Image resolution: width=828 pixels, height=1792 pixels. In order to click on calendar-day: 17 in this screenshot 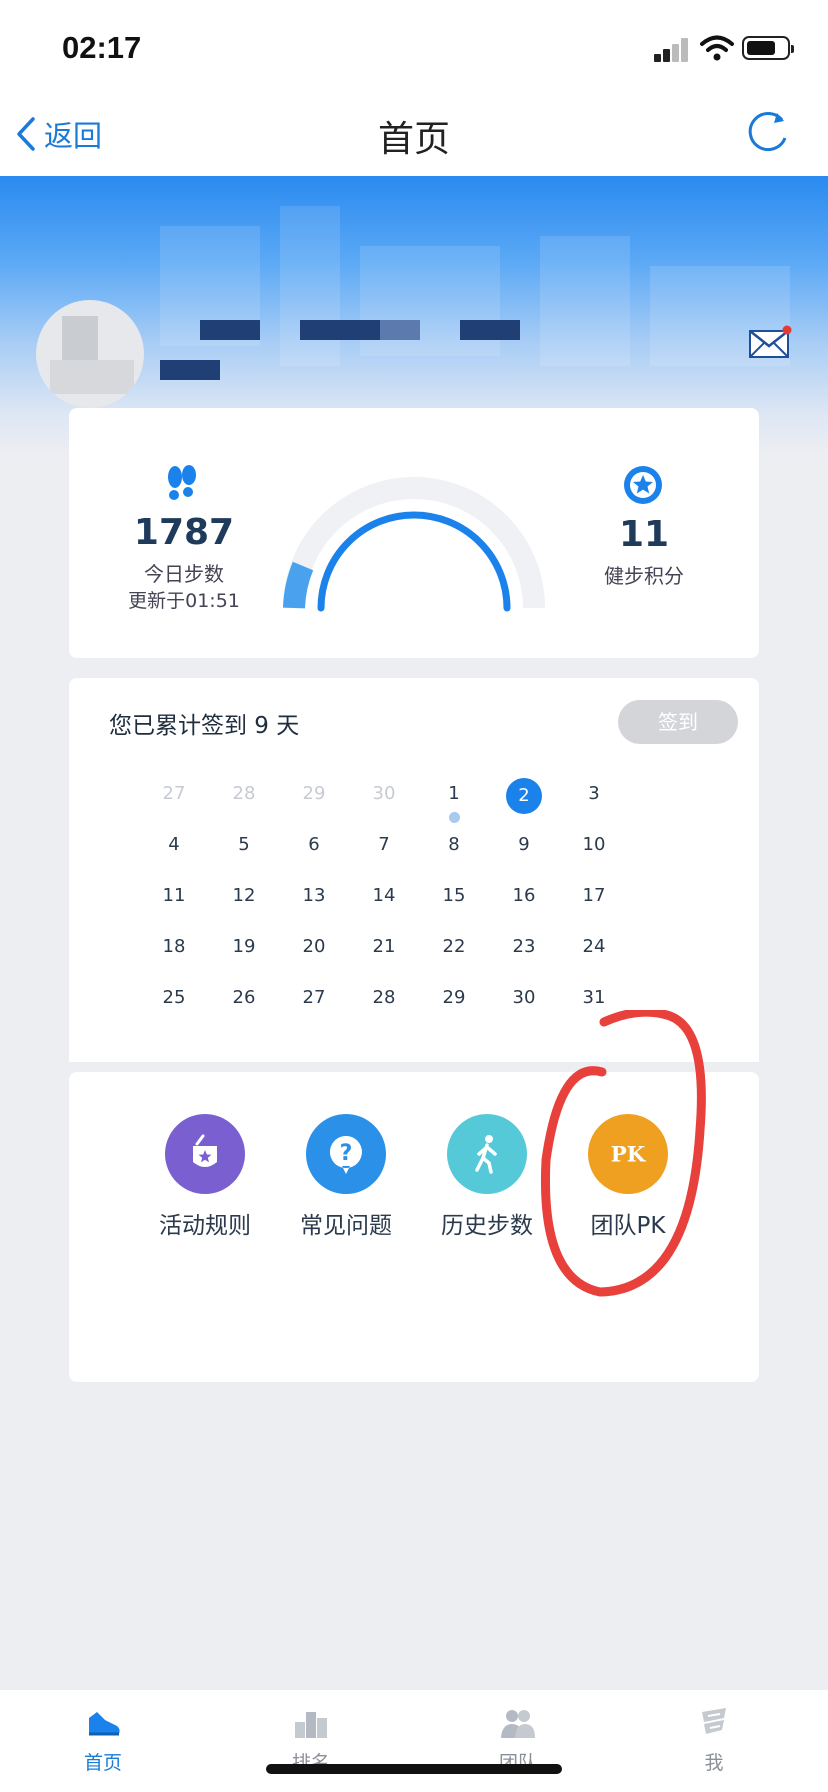, I will do `click(594, 900)`.